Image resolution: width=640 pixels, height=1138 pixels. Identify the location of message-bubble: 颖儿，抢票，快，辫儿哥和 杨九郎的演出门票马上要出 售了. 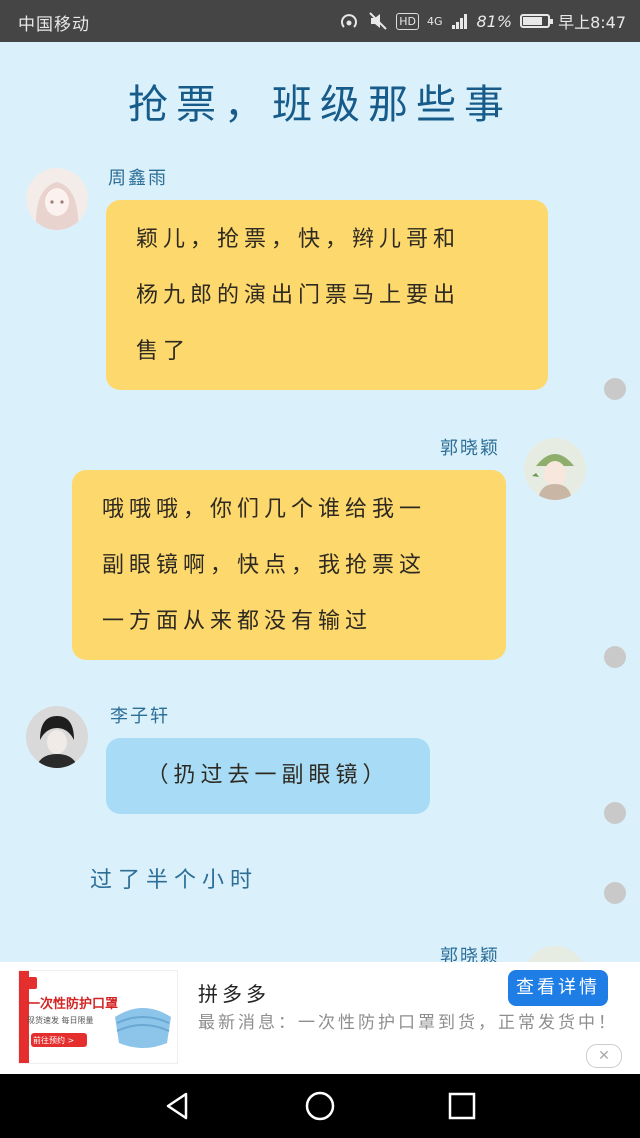
(327, 295).